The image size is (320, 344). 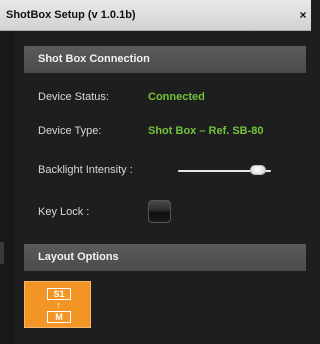 I want to click on key-lock-label: Key Lock :, so click(x=64, y=212).